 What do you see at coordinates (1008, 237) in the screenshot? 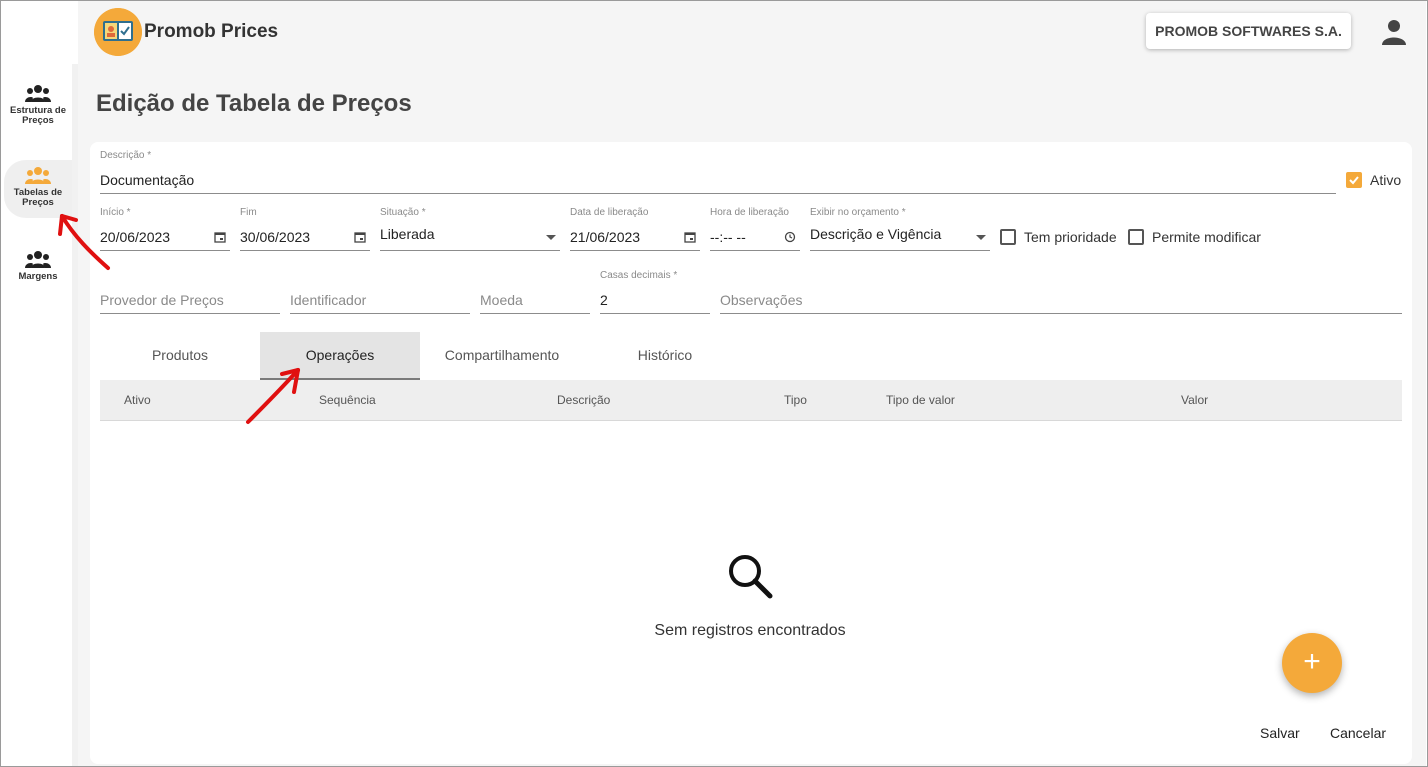
I see `tem-prioridade-checkbox` at bounding box center [1008, 237].